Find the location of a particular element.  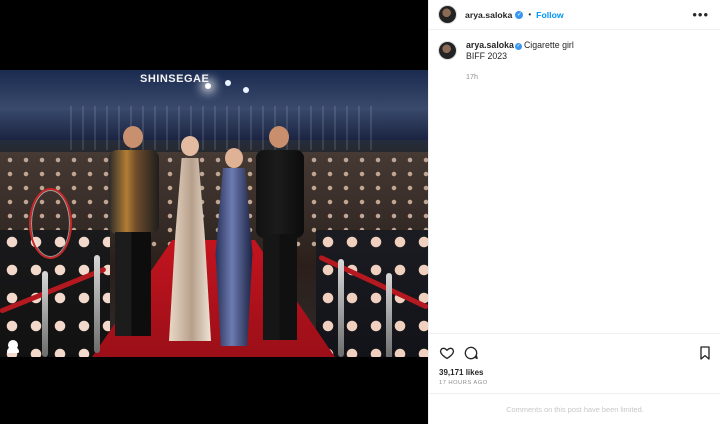

caption-time: 17h is located at coordinates (472, 76).